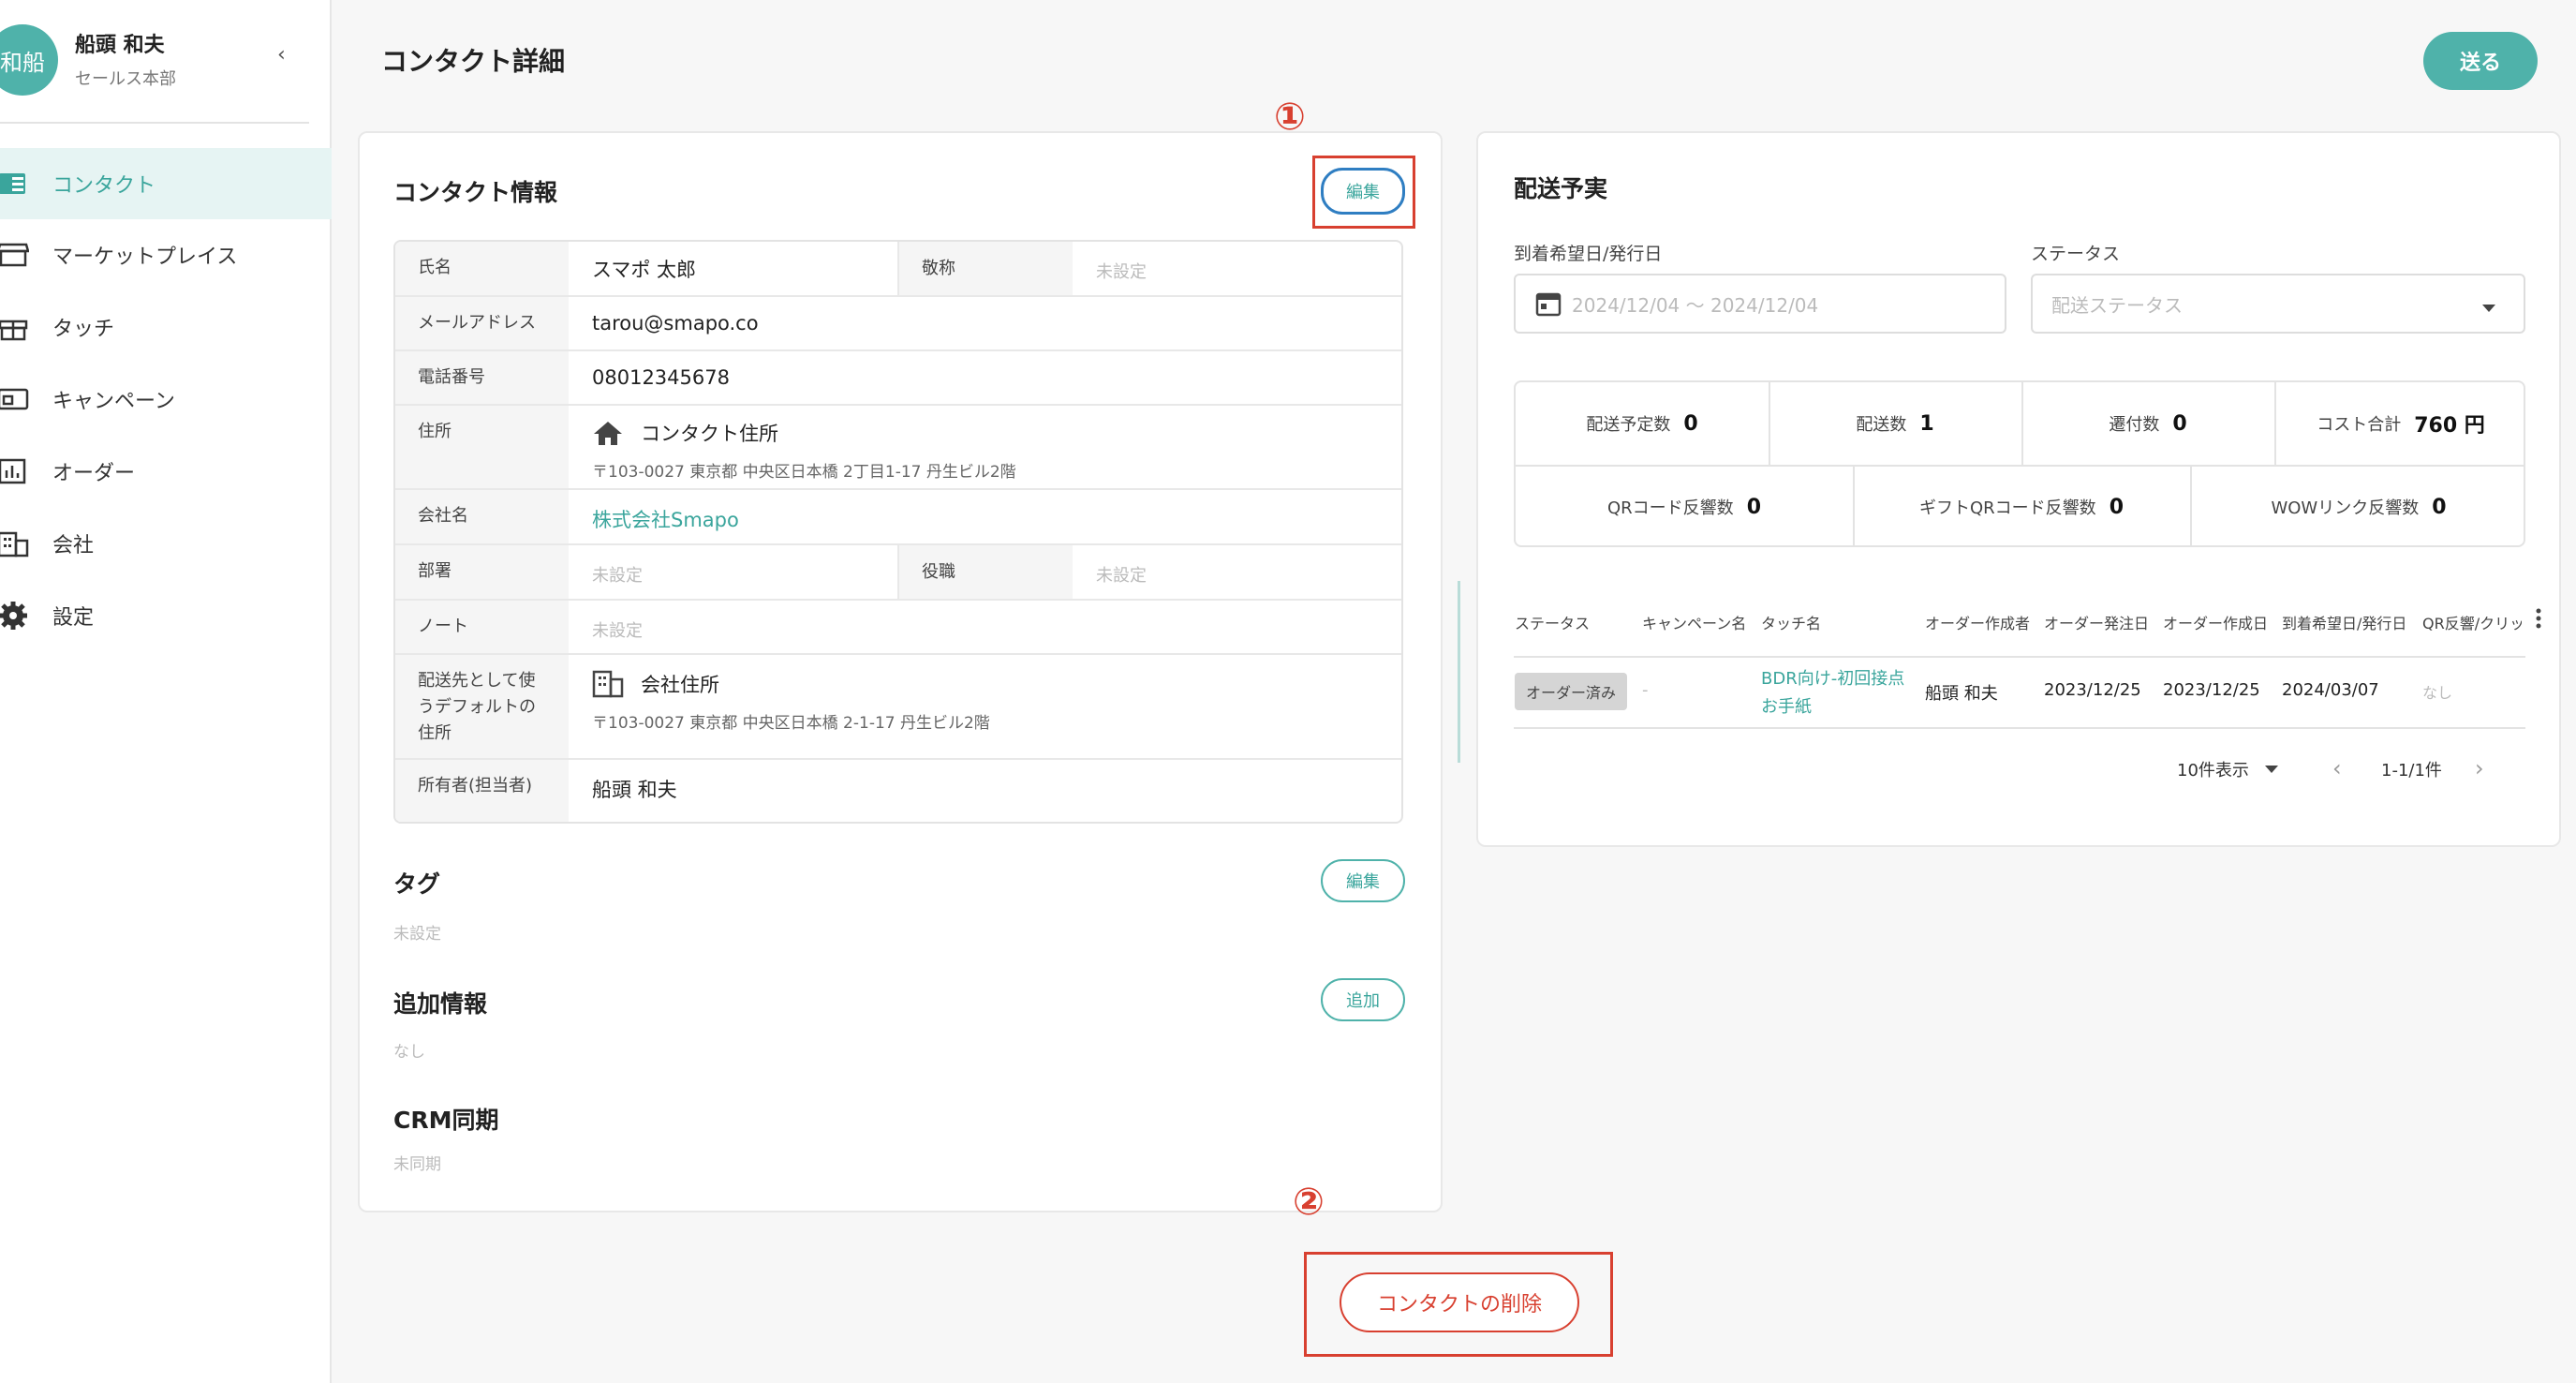 The height and width of the screenshot is (1383, 2576). What do you see at coordinates (16, 543) in the screenshot?
I see `building-icon` at bounding box center [16, 543].